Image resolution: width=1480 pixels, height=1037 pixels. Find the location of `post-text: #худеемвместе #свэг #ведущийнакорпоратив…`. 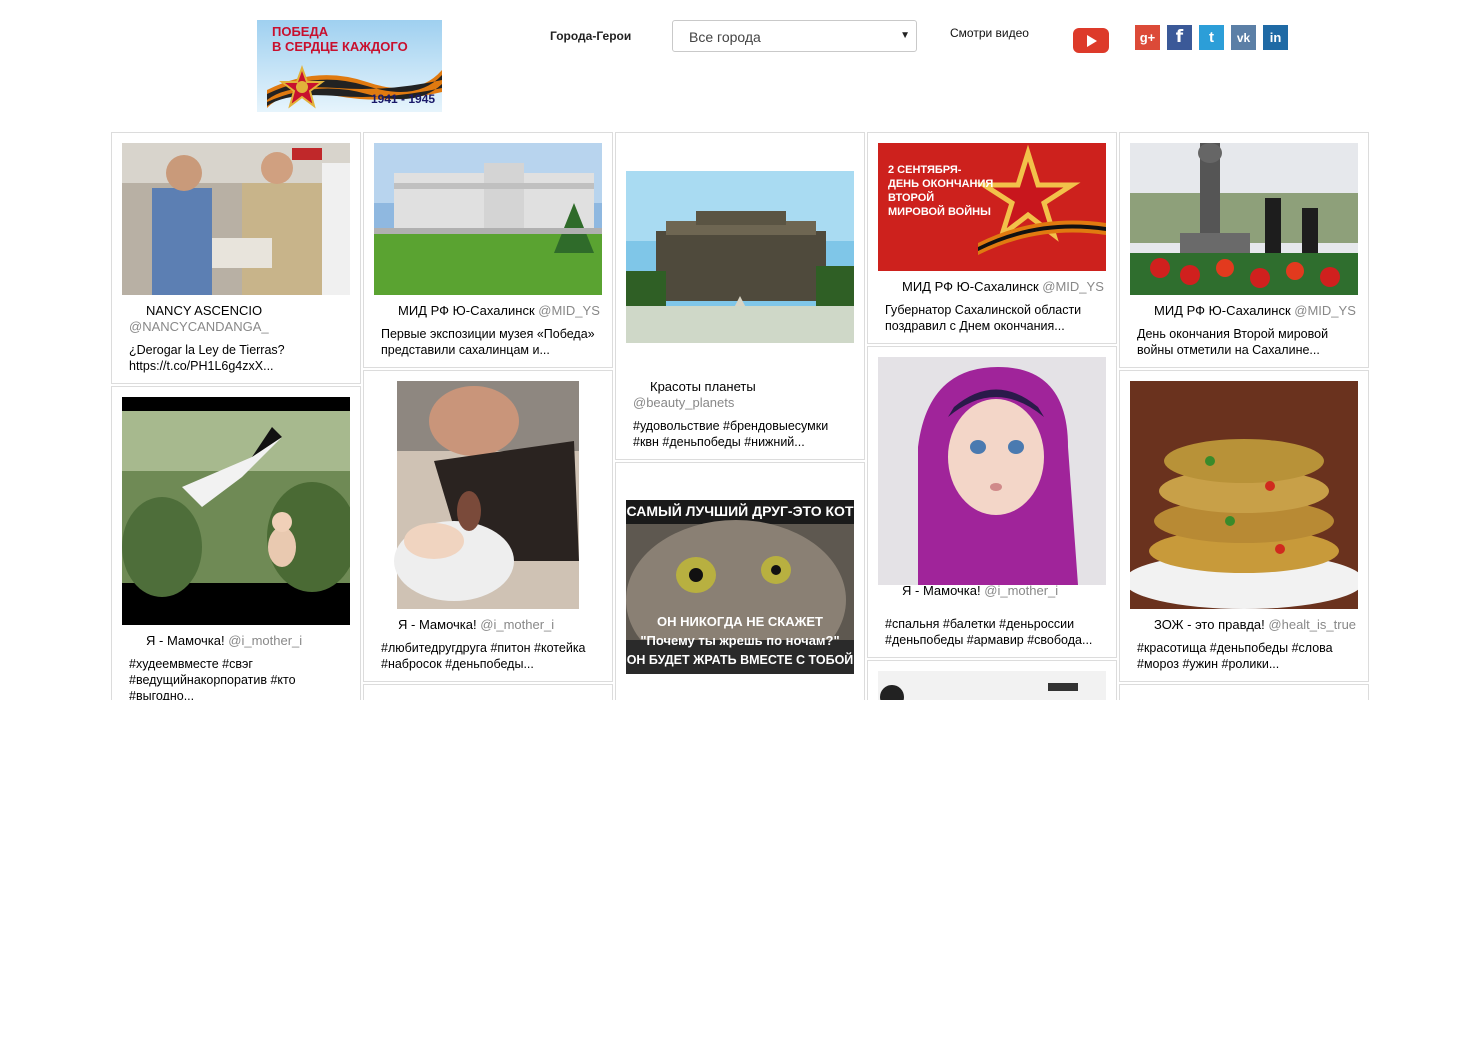

post-text: #худеемвместе #свэг #ведущийнакорпоратив… is located at coordinates (212, 678).